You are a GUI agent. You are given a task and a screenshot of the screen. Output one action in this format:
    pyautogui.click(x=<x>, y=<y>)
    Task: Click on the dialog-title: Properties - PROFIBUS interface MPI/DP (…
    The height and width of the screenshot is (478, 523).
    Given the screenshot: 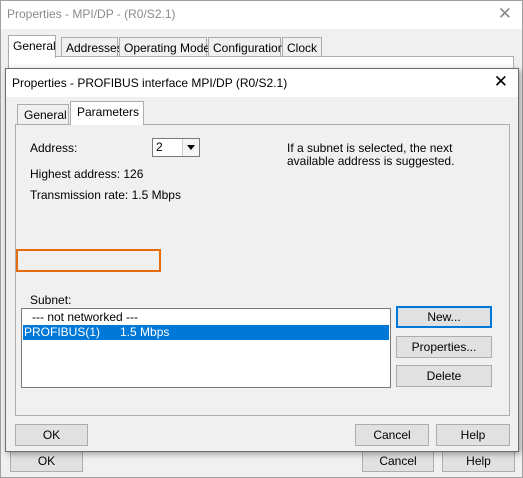 What is the action you would take?
    pyautogui.click(x=150, y=83)
    